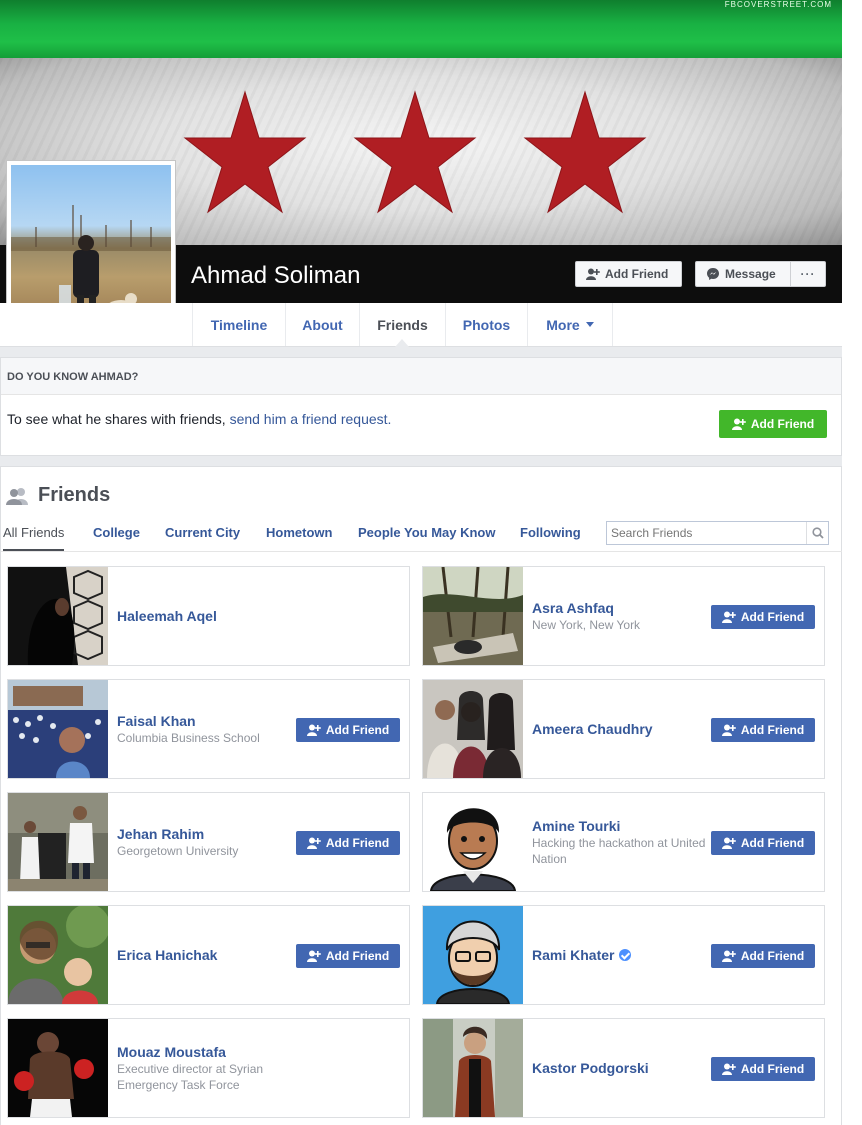 Image resolution: width=862 pixels, height=1125 pixels. What do you see at coordinates (74, 495) in the screenshot?
I see `friends-title: Friends` at bounding box center [74, 495].